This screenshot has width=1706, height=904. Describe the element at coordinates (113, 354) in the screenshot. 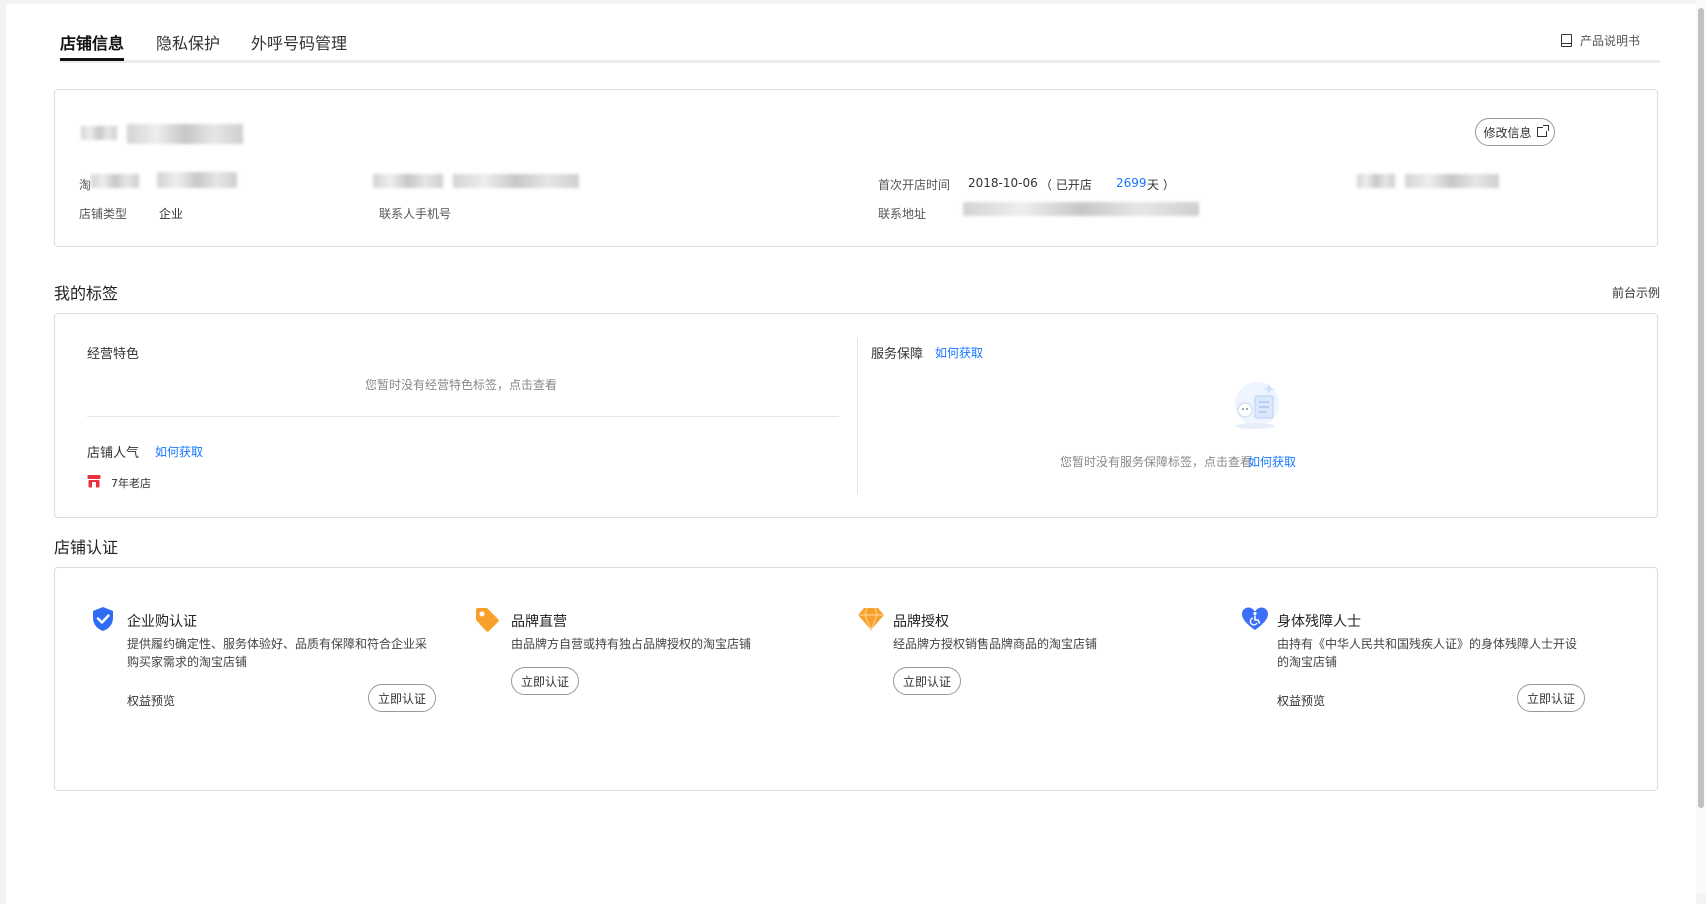

I see `features-title: 经营特色` at that location.